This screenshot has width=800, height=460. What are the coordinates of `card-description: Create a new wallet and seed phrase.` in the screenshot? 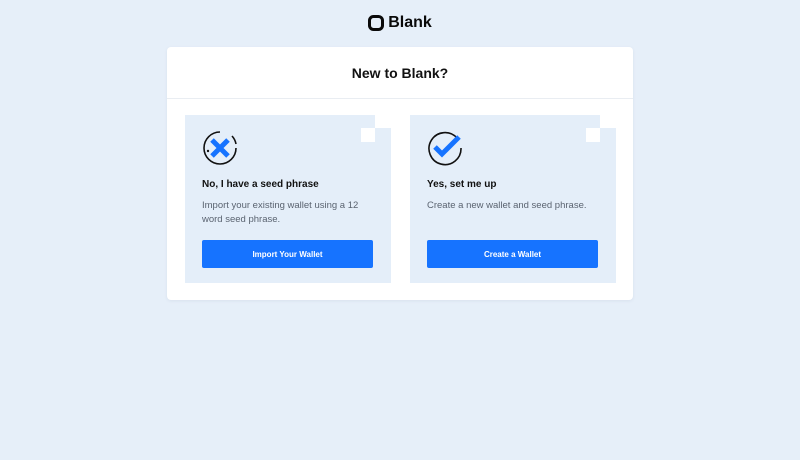 It's located at (507, 205).